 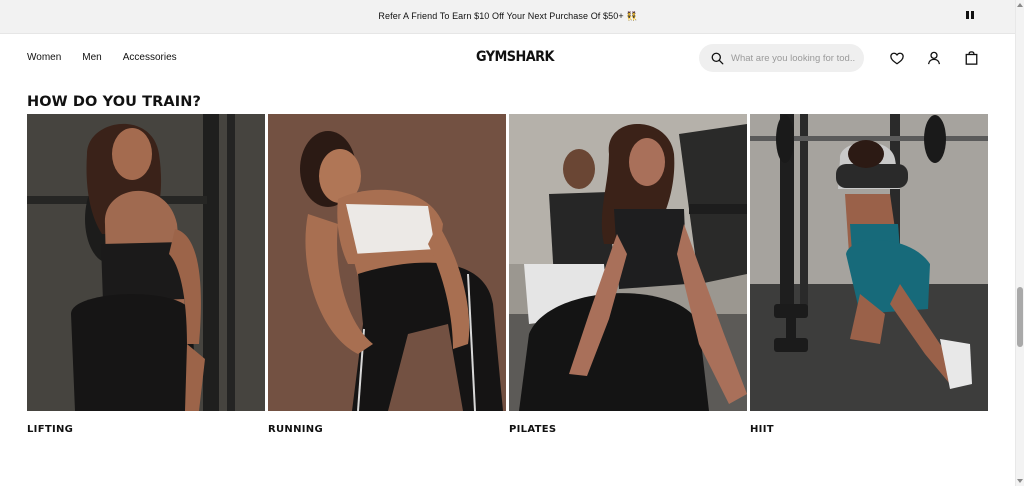 I want to click on search-input, so click(x=793, y=58).